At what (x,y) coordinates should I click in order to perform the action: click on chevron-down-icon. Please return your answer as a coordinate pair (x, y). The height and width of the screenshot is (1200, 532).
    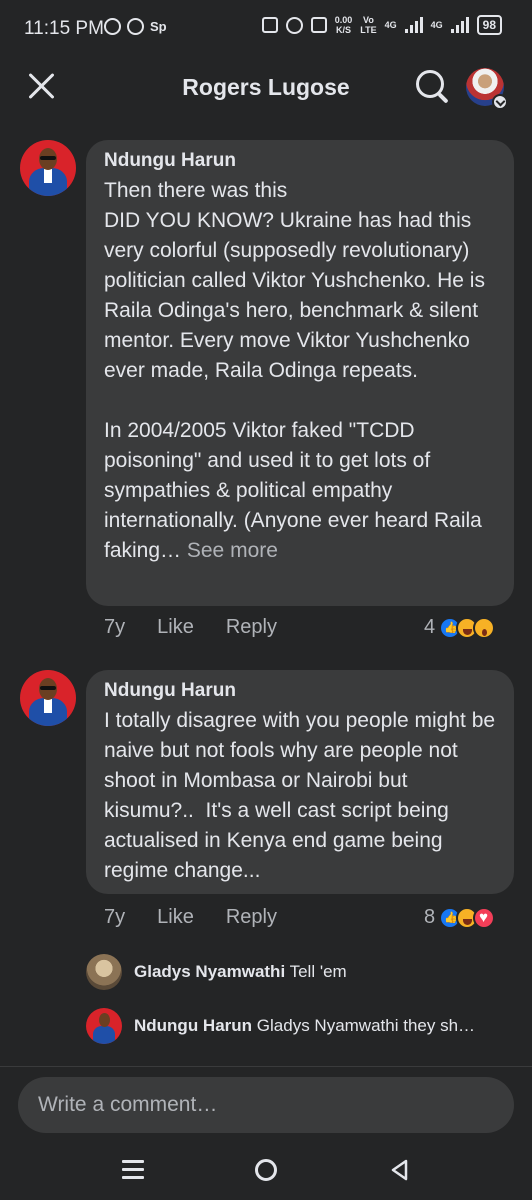
    Looking at the image, I should click on (500, 102).